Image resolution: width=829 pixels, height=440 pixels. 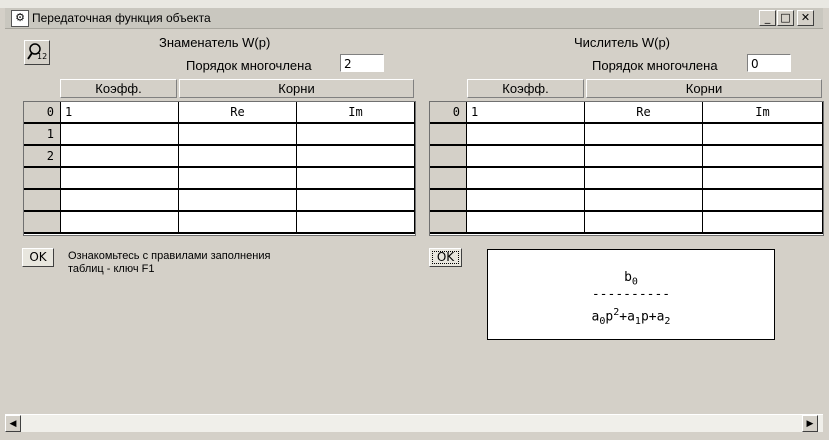 I want to click on denominator-cell-r4-idx, so click(x=42, y=201).